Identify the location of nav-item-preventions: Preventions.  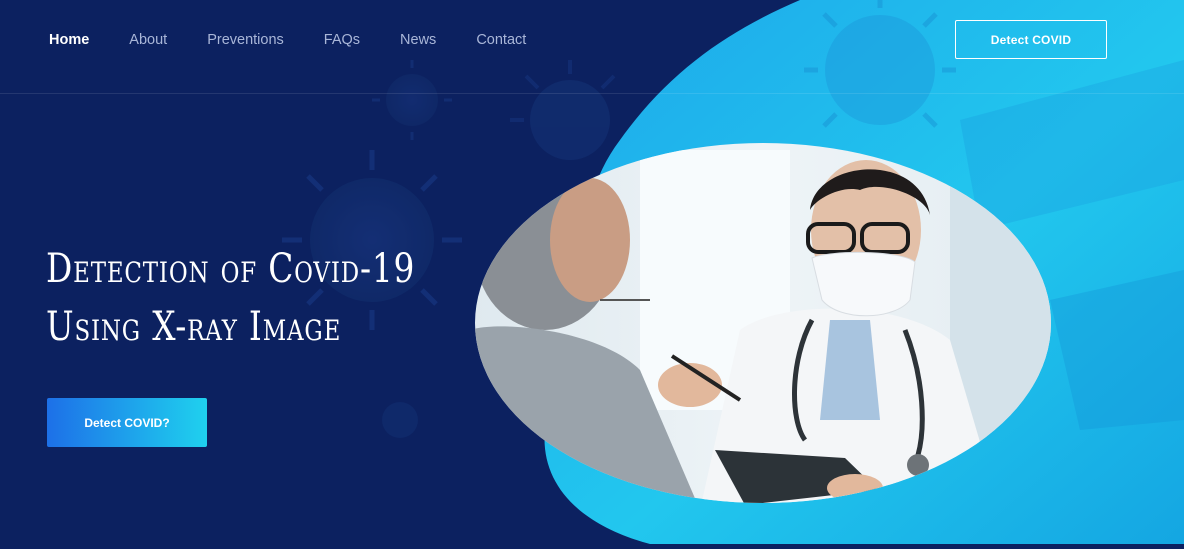
(245, 40).